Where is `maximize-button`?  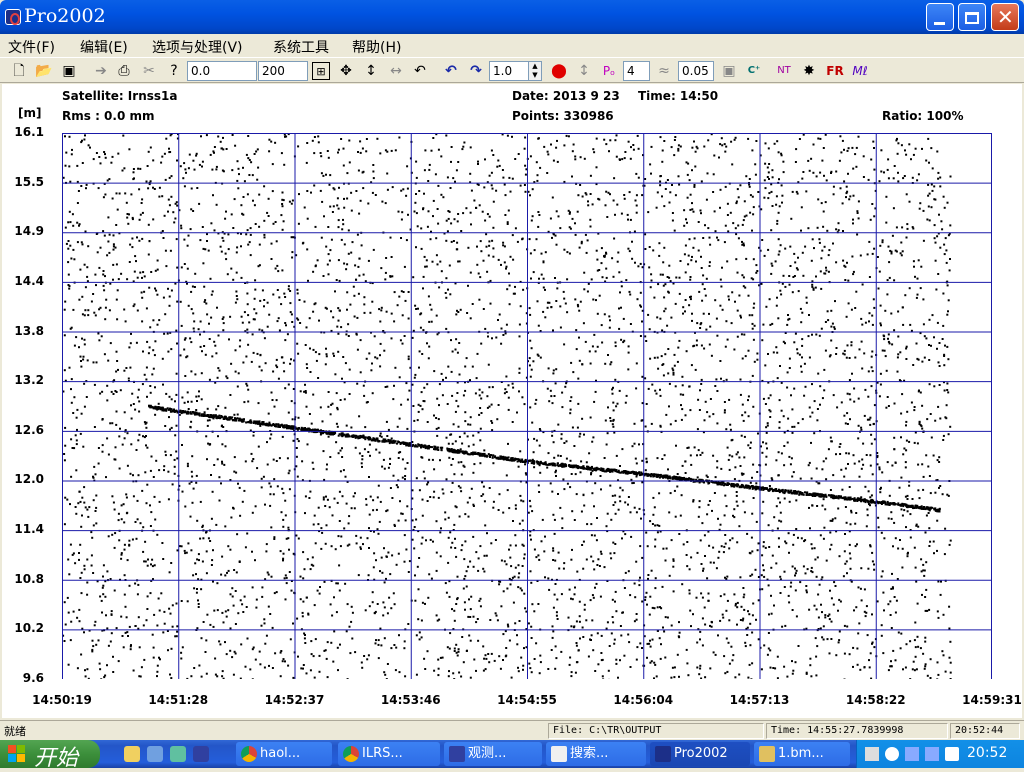 maximize-button is located at coordinates (972, 17).